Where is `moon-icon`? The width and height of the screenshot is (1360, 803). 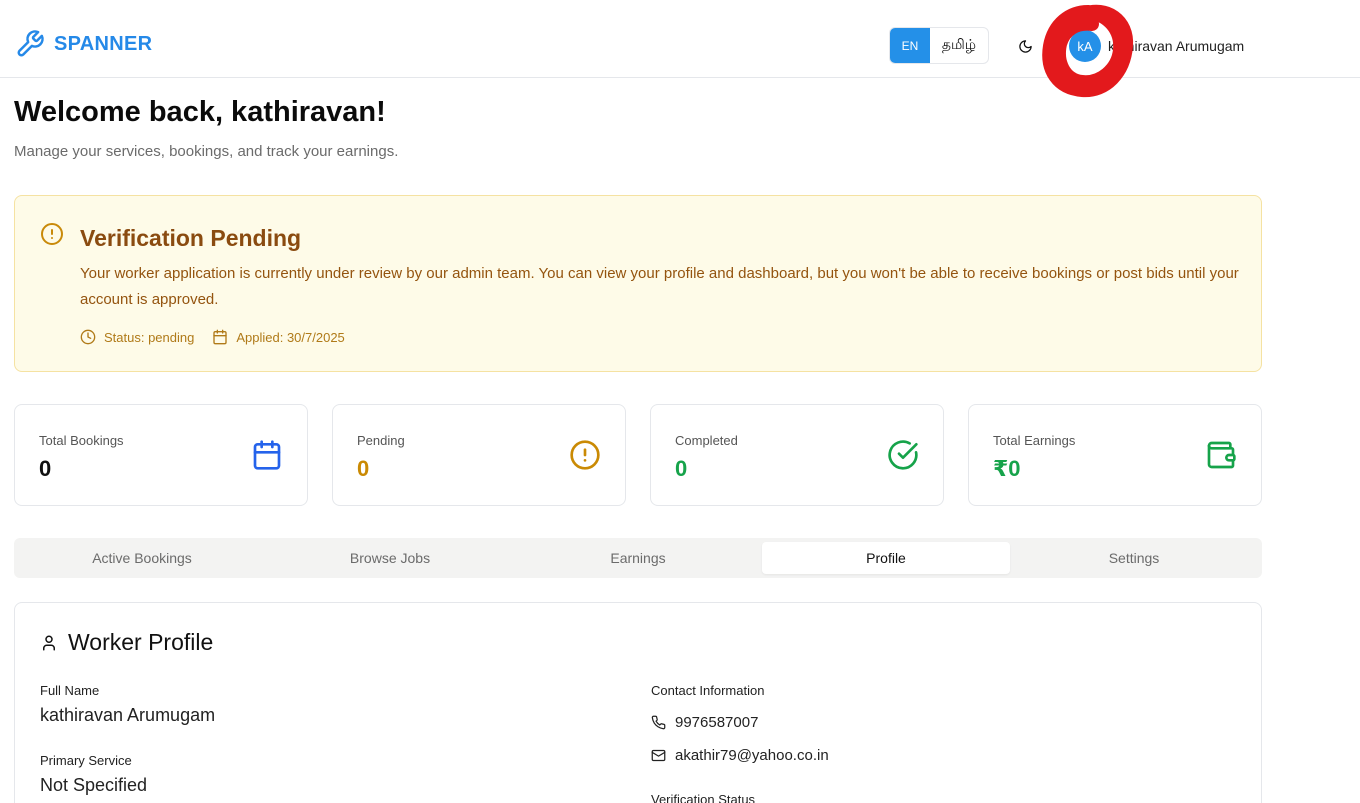
moon-icon is located at coordinates (1025, 46).